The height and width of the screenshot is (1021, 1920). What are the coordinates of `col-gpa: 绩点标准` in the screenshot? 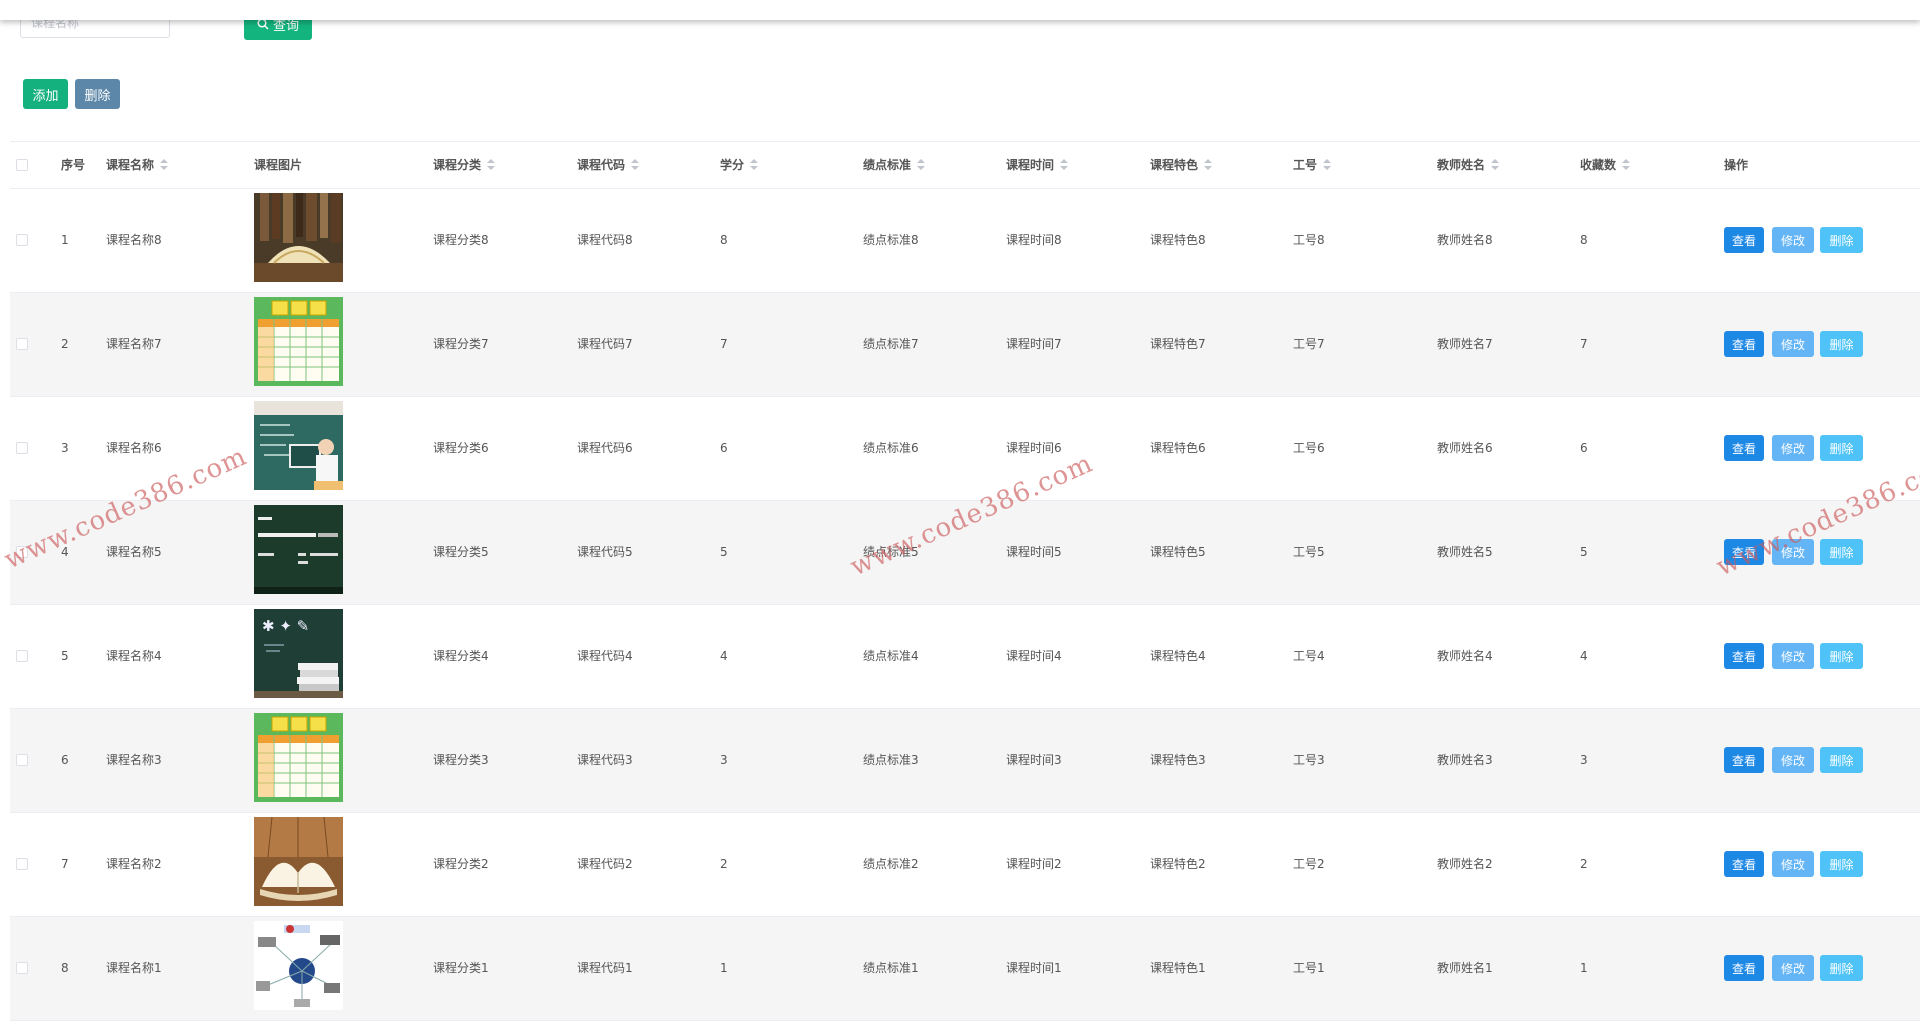 It's located at (894, 165).